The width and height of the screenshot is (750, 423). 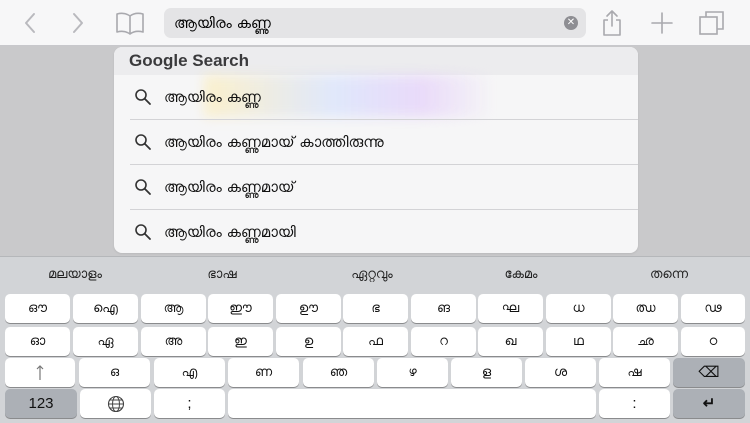 I want to click on key: ഏ, so click(x=105, y=341).